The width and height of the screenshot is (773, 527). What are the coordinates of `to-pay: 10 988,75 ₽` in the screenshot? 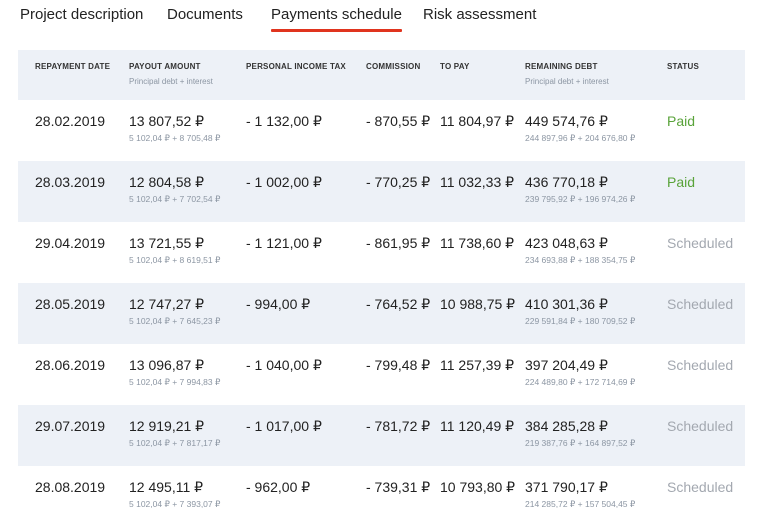 It's located at (478, 304).